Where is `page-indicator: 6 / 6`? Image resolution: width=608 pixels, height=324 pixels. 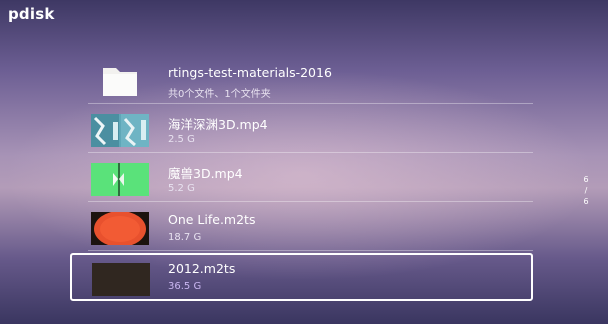 page-indicator: 6 / 6 is located at coordinates (586, 190).